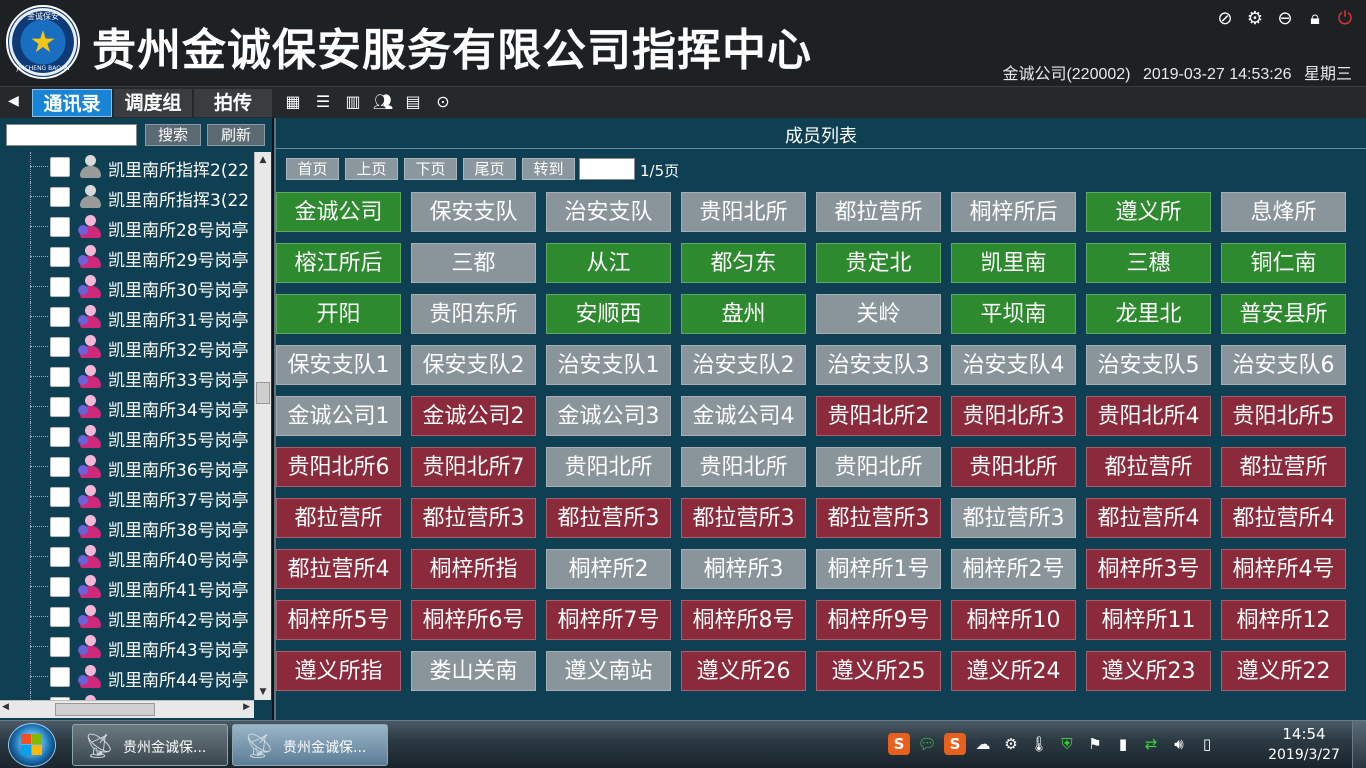 This screenshot has height=768, width=1366. What do you see at coordinates (1013, 620) in the screenshot?
I see `member-button: 桐梓所10` at bounding box center [1013, 620].